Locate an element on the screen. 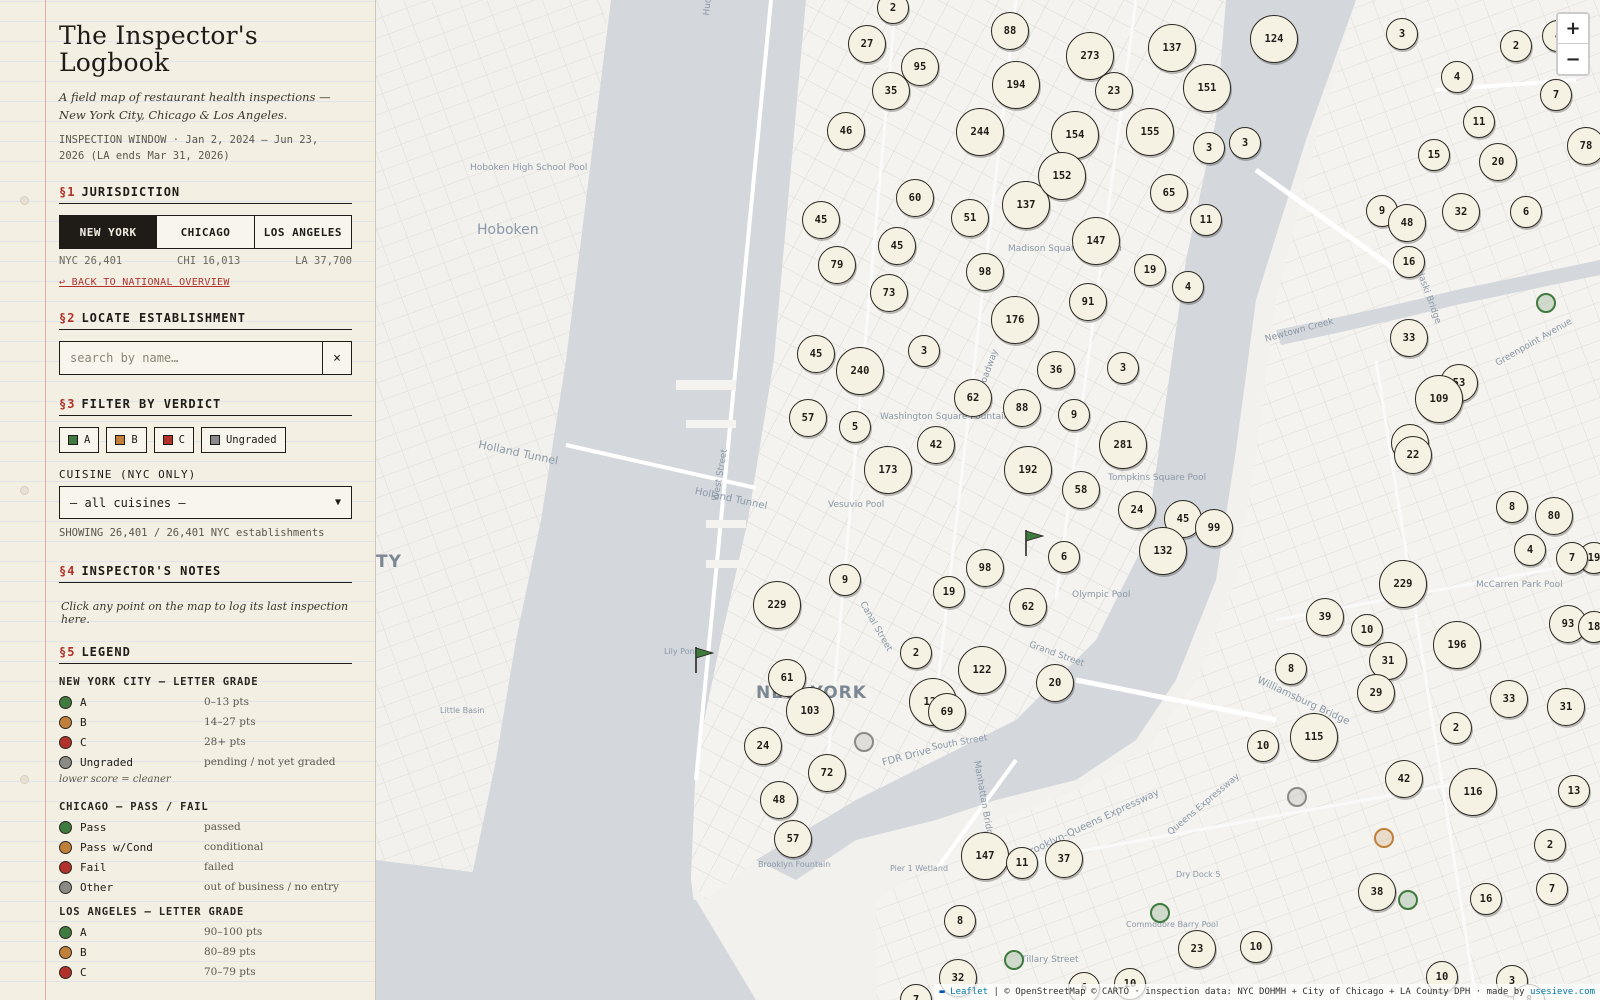 This screenshot has height=1000, width=1600. cluster-marker: 72 is located at coordinates (827, 773).